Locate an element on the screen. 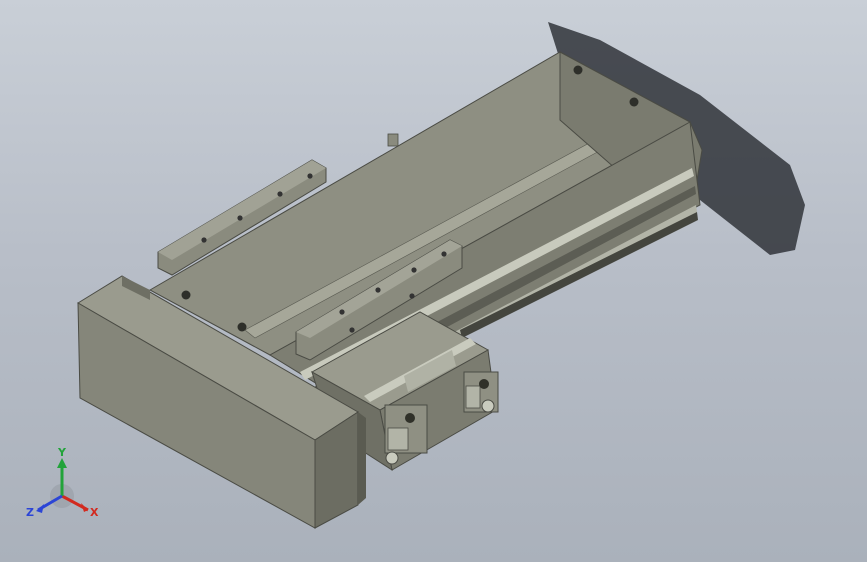 The width and height of the screenshot is (867, 562). x-axis-label: X is located at coordinates (94, 512).